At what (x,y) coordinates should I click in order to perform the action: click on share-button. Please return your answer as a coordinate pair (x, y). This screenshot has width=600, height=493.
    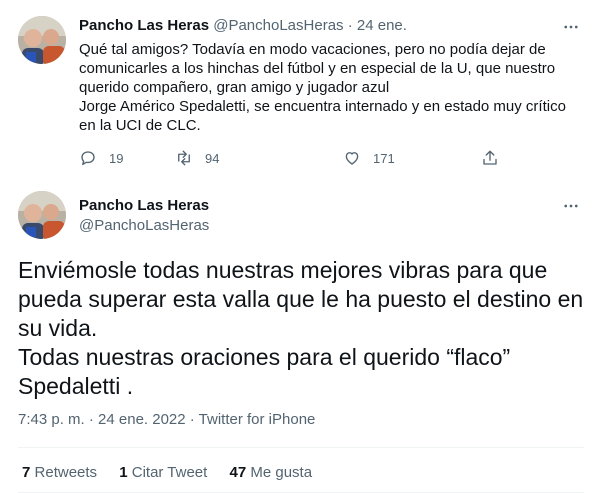
    Looking at the image, I should click on (490, 158).